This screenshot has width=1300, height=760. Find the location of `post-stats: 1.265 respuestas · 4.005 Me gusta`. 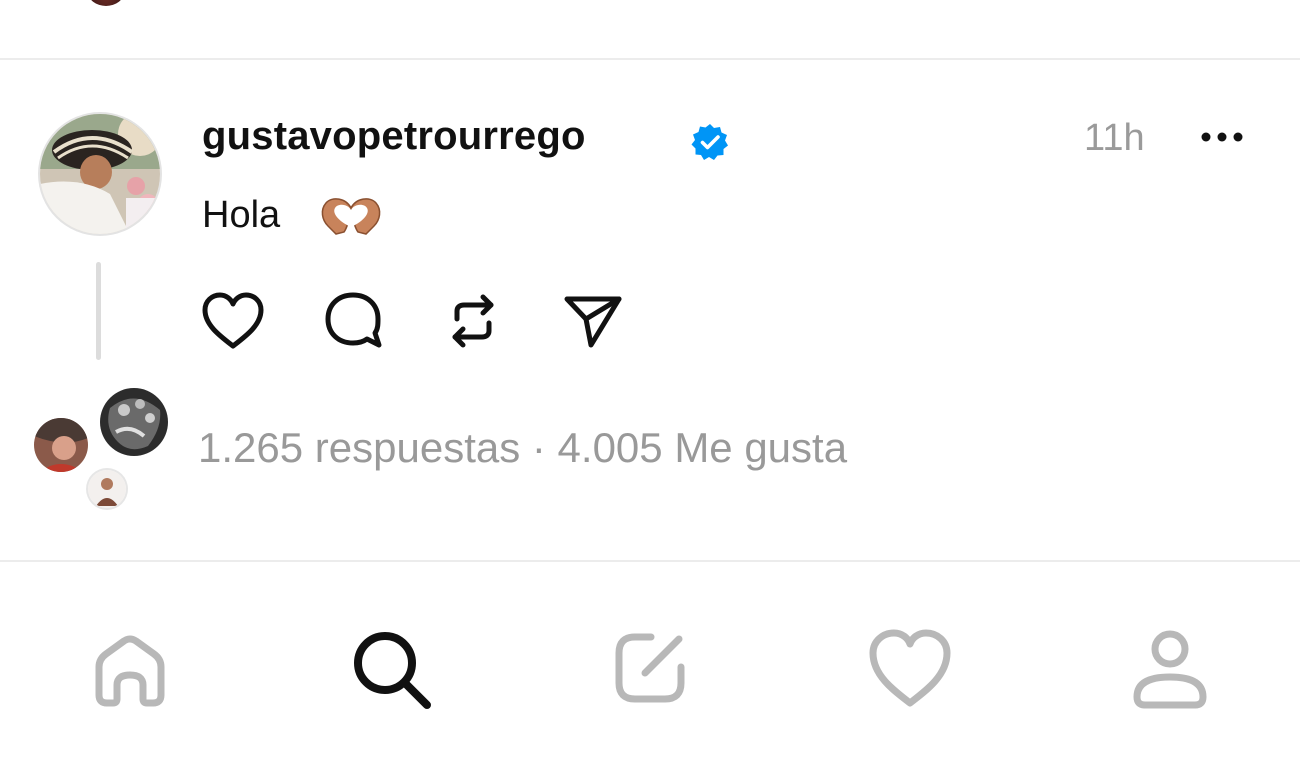

post-stats: 1.265 respuestas · 4.005 Me gusta is located at coordinates (522, 448).